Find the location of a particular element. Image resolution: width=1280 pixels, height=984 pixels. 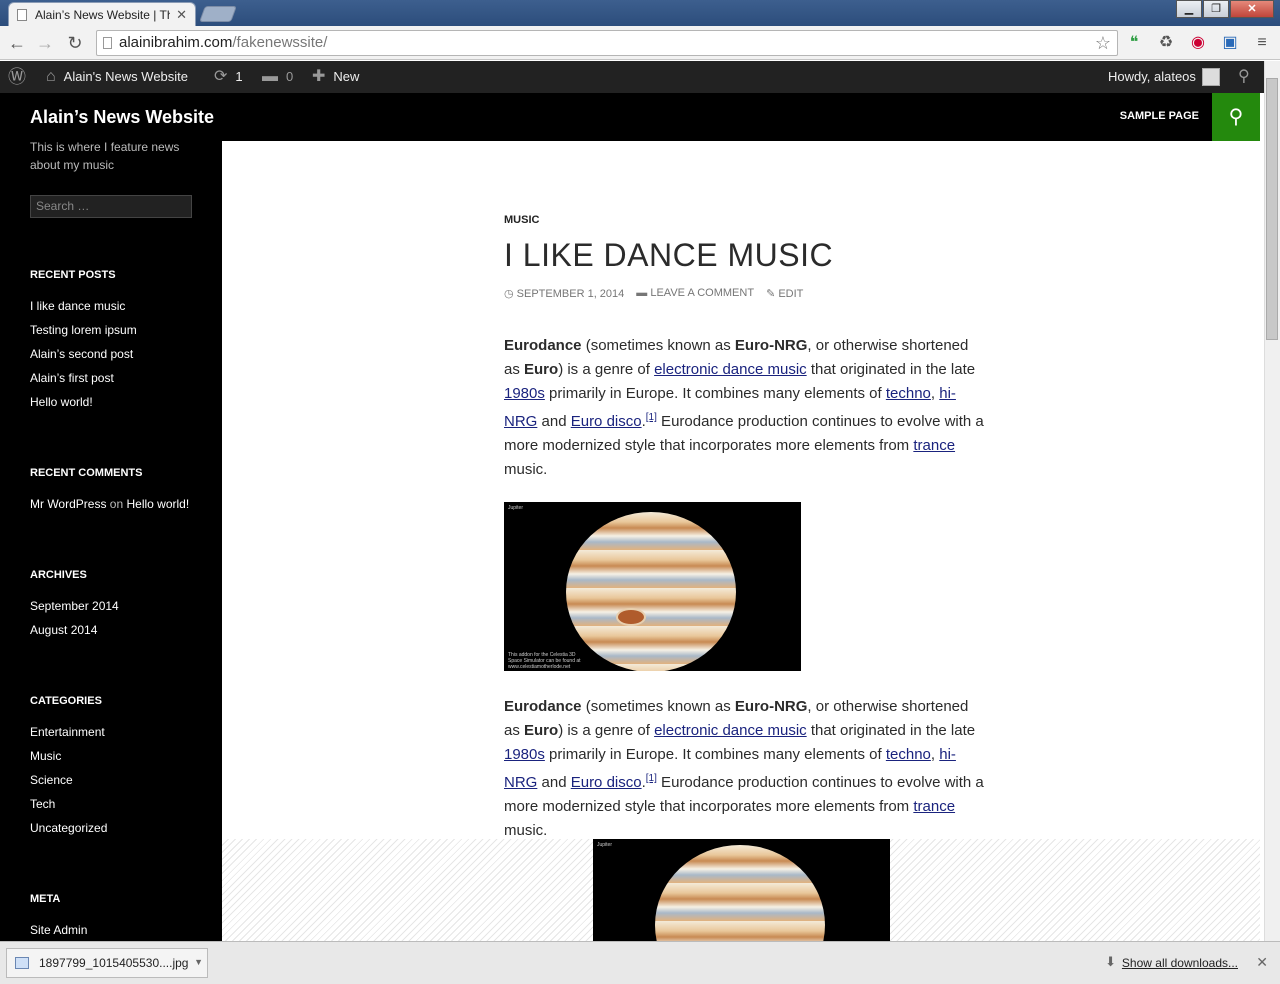

recycle-icon: ♻ is located at coordinates (1166, 43).